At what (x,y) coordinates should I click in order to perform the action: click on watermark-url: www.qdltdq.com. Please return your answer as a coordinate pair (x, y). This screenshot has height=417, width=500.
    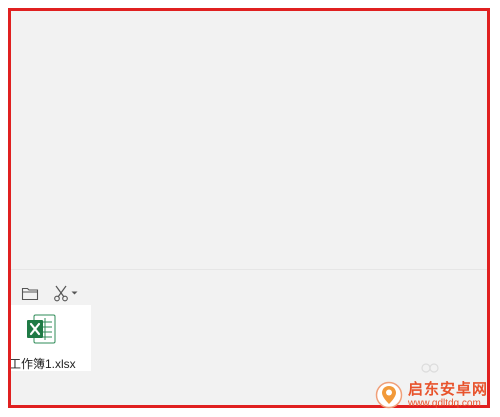
    Looking at the image, I should click on (444, 403).